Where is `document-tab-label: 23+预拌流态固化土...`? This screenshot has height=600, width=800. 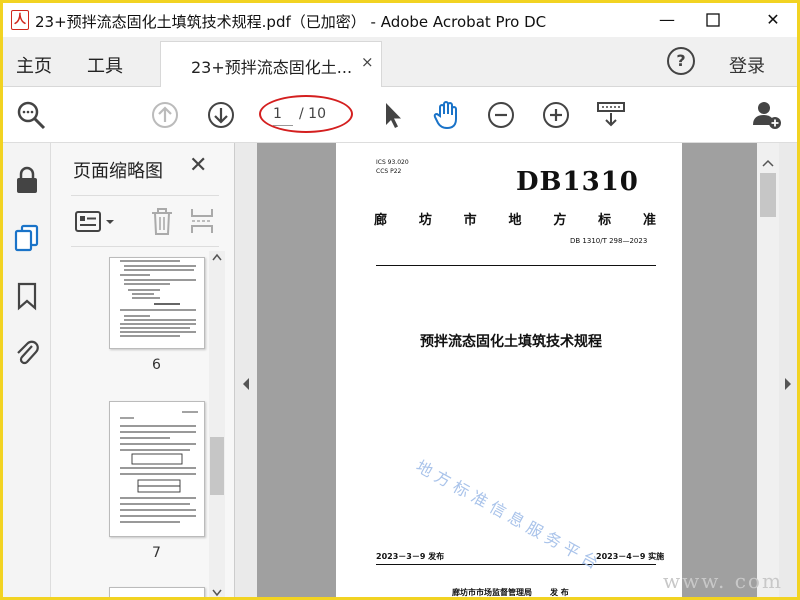 document-tab-label: 23+预拌流态固化土... is located at coordinates (272, 67).